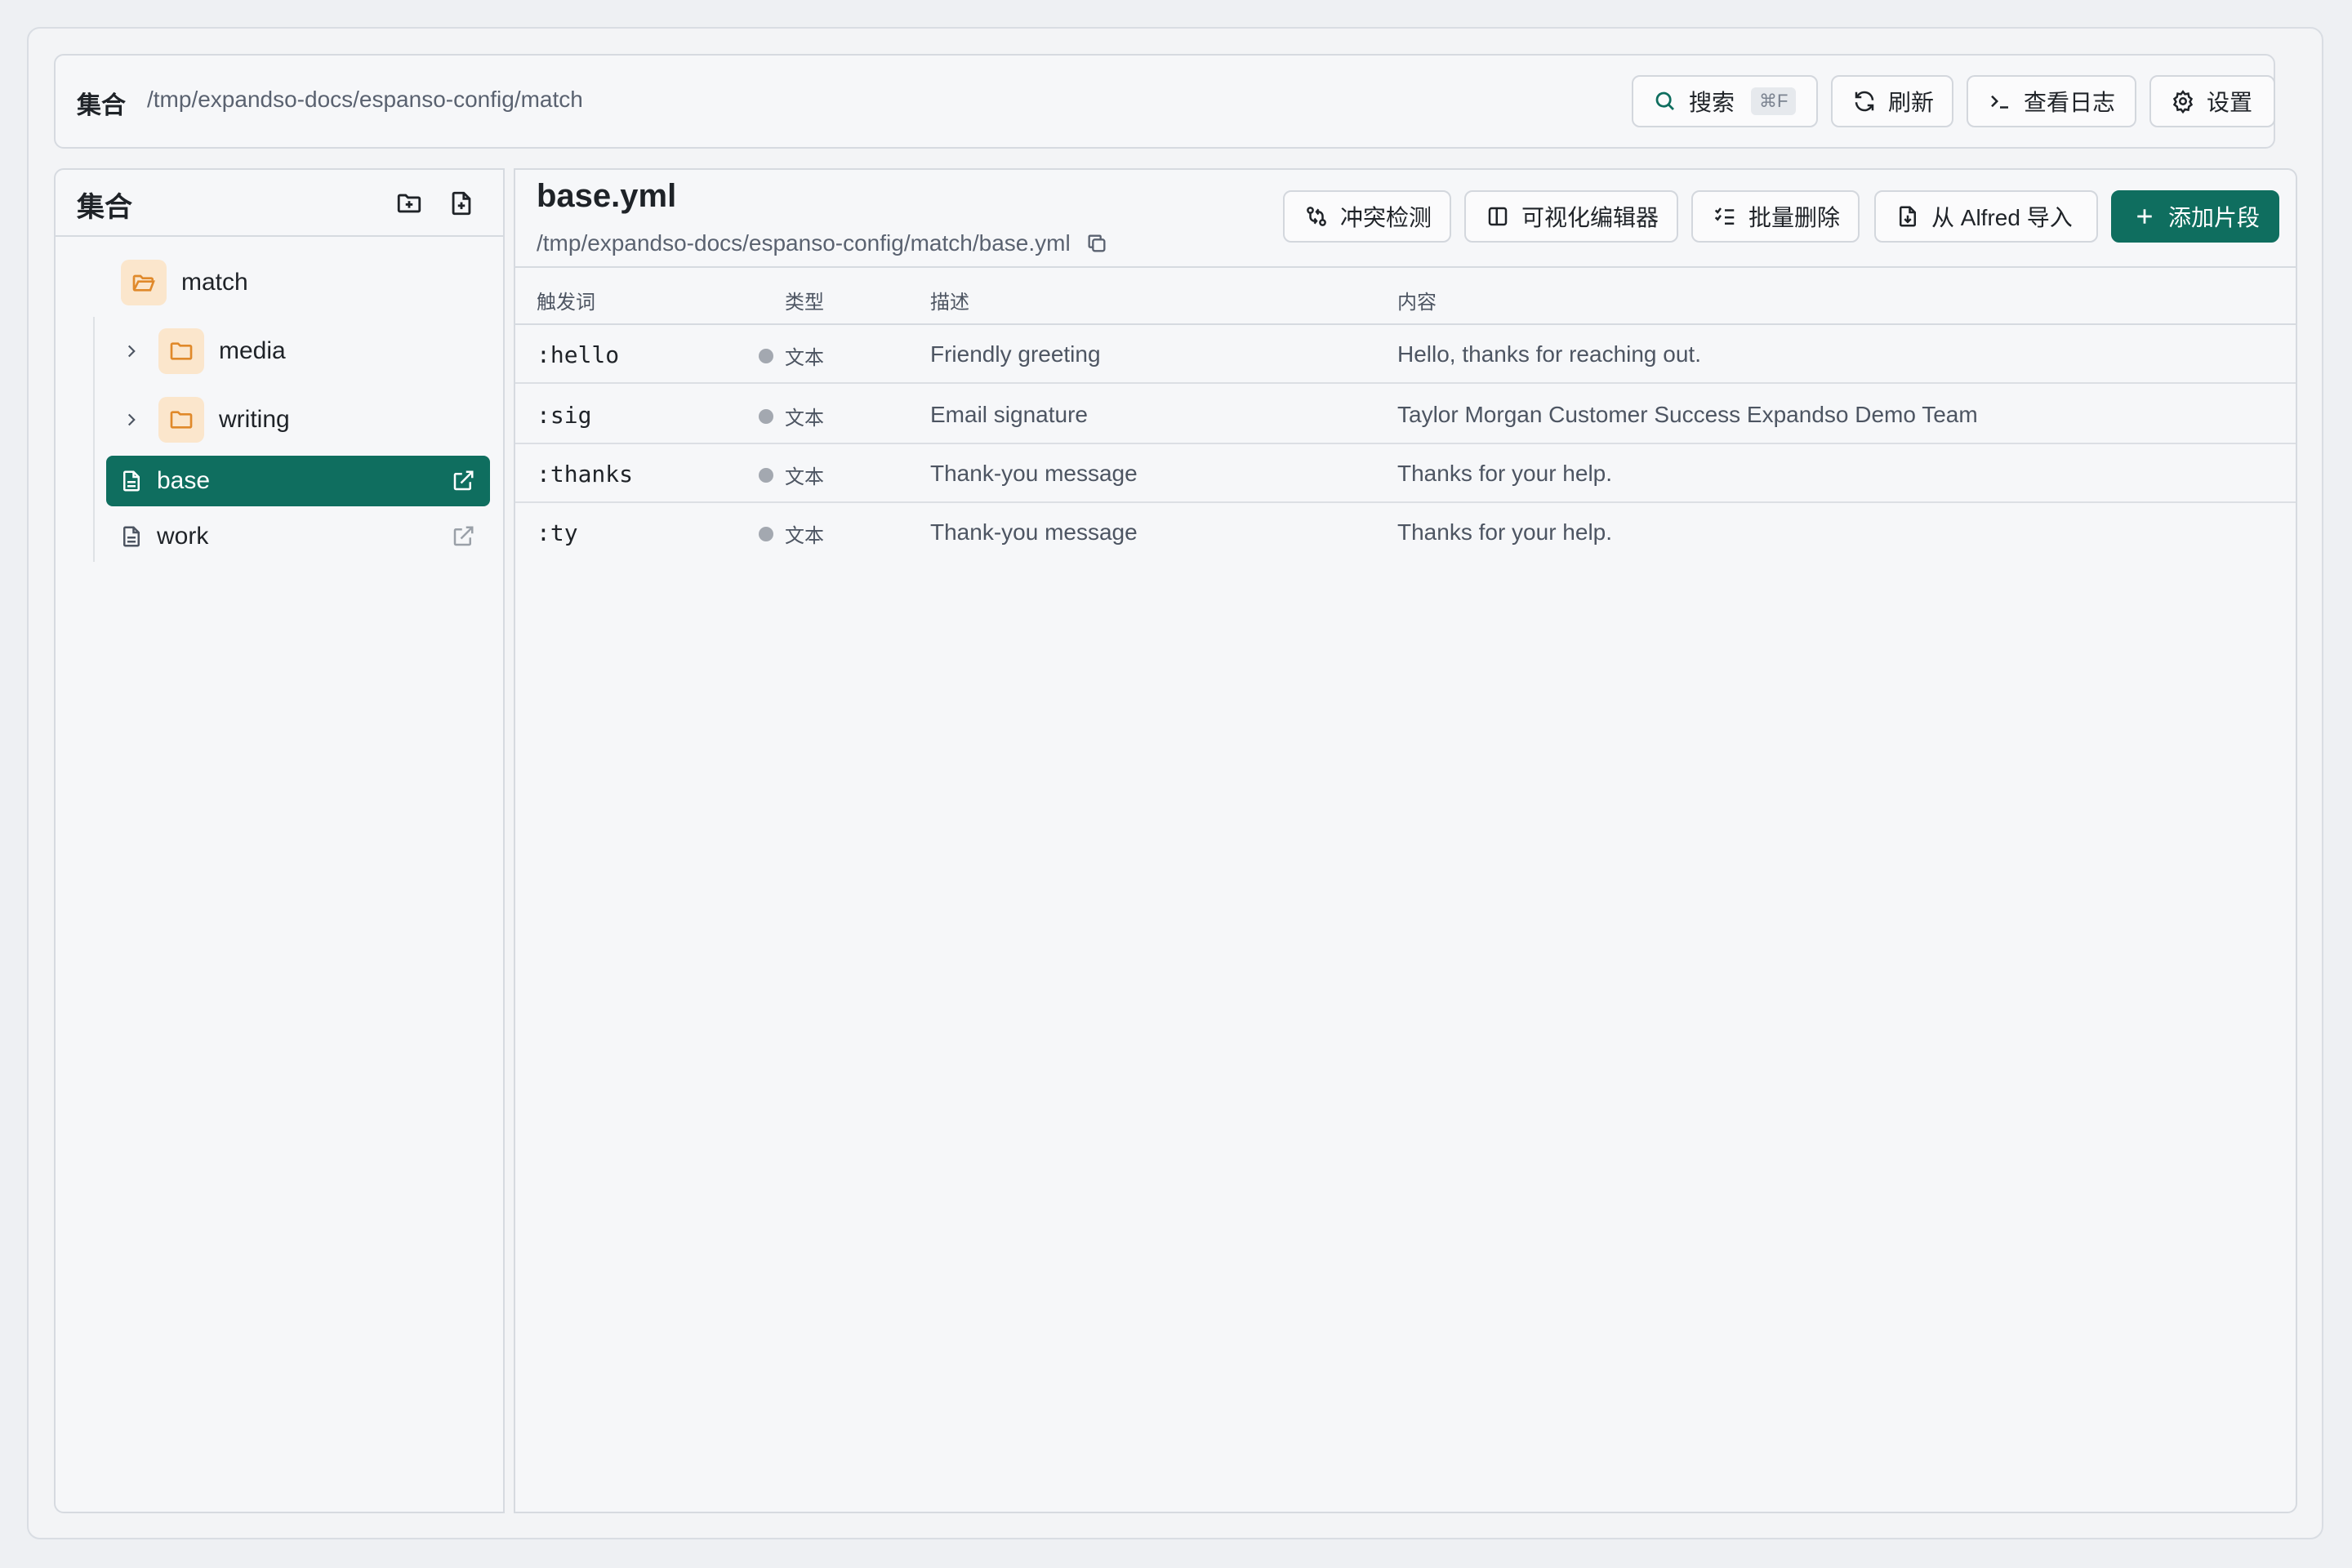 The width and height of the screenshot is (2352, 1568). I want to click on description-cell: Friendly greeting, so click(1016, 354).